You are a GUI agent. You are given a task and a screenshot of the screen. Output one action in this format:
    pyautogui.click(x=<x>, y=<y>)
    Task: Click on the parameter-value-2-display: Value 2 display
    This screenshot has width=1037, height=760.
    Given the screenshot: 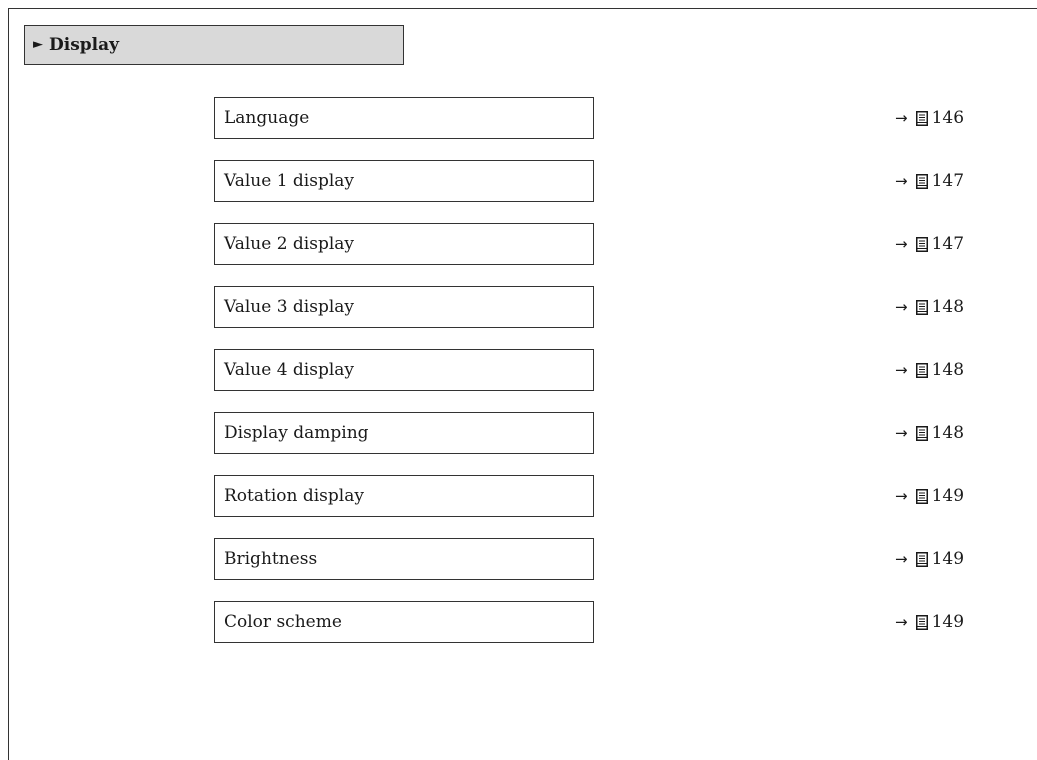 What is the action you would take?
    pyautogui.click(x=404, y=244)
    